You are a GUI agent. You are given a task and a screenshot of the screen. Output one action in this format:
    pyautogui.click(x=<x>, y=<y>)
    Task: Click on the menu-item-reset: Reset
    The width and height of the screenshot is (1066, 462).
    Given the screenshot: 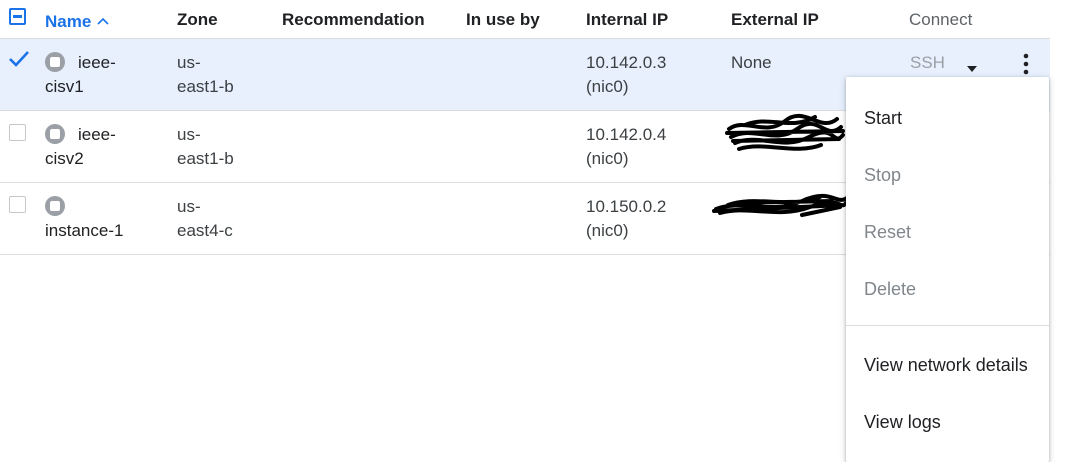 What is the action you would take?
    pyautogui.click(x=887, y=232)
    